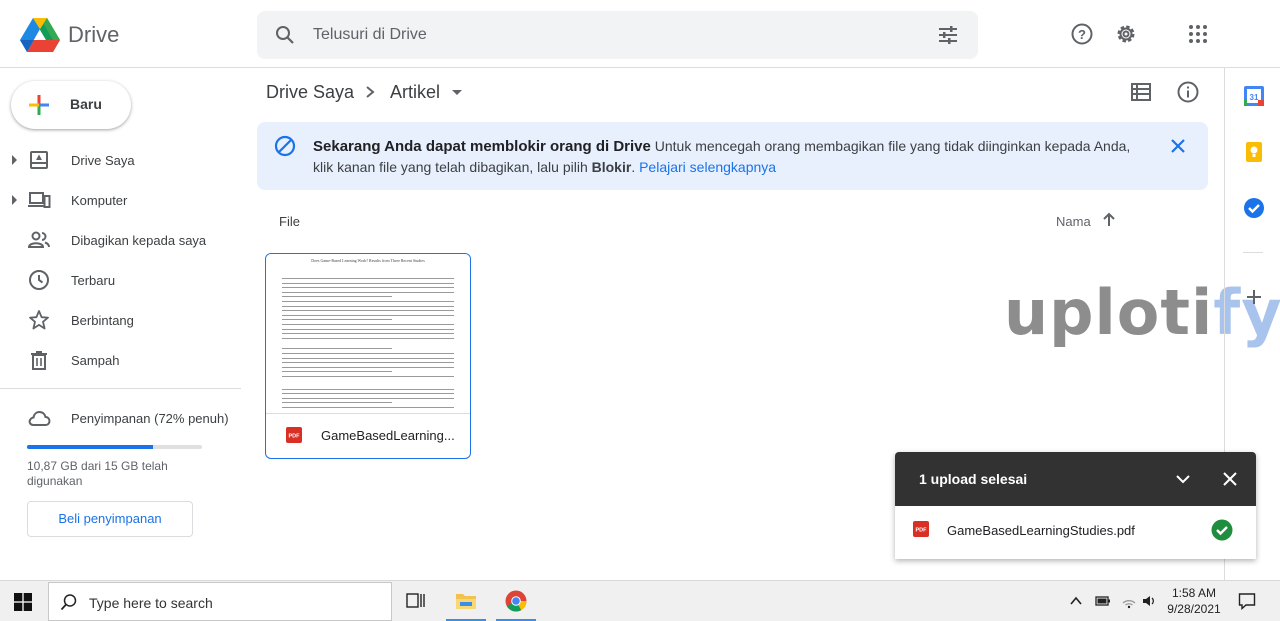  I want to click on battery-icon, so click(1103, 601).